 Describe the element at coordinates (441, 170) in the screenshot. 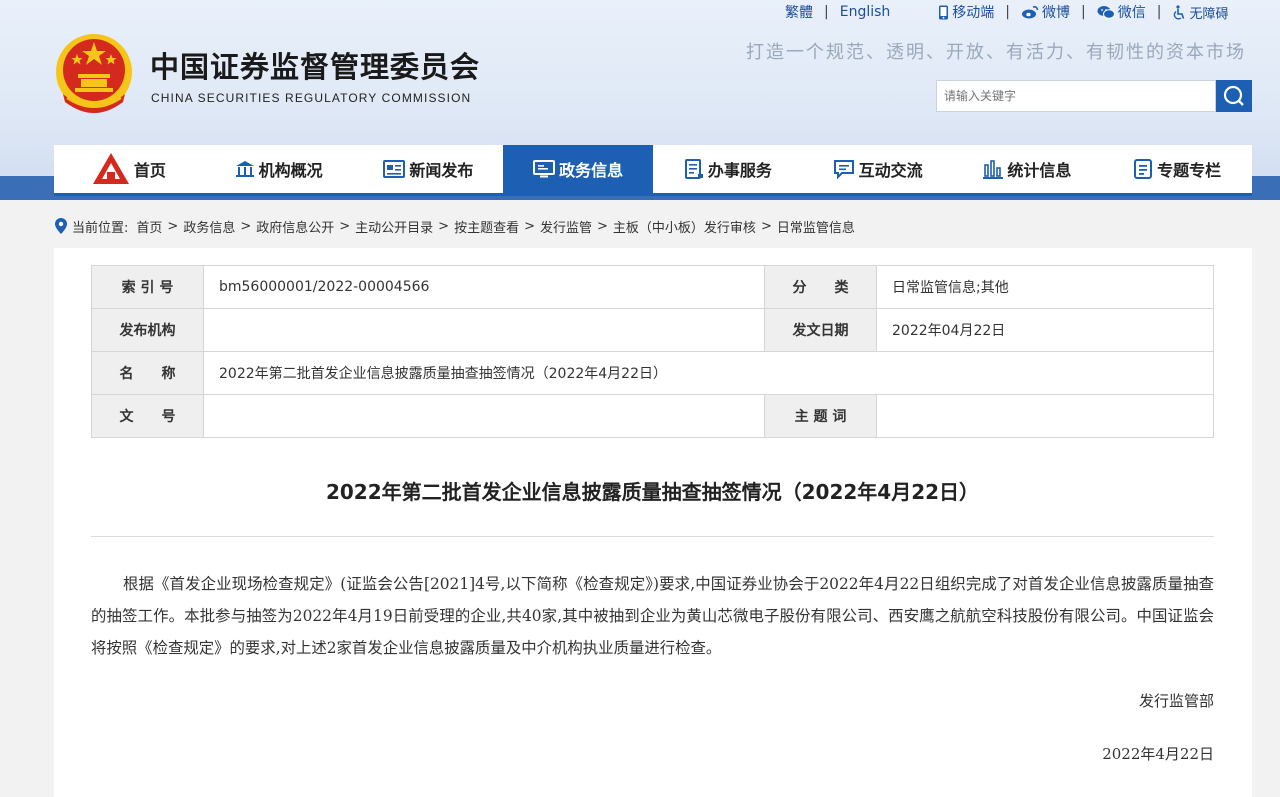

I see `nav-label: 新闻发布` at that location.